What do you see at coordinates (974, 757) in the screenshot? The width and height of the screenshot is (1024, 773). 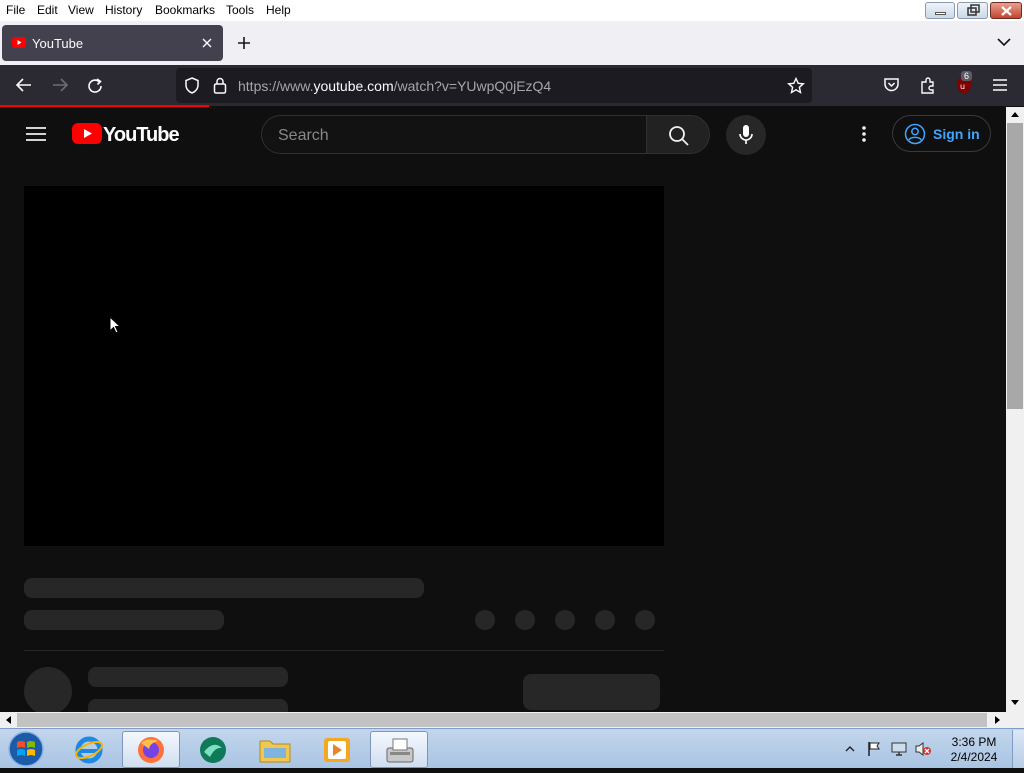 I see `clock-date: 2/4/2024` at bounding box center [974, 757].